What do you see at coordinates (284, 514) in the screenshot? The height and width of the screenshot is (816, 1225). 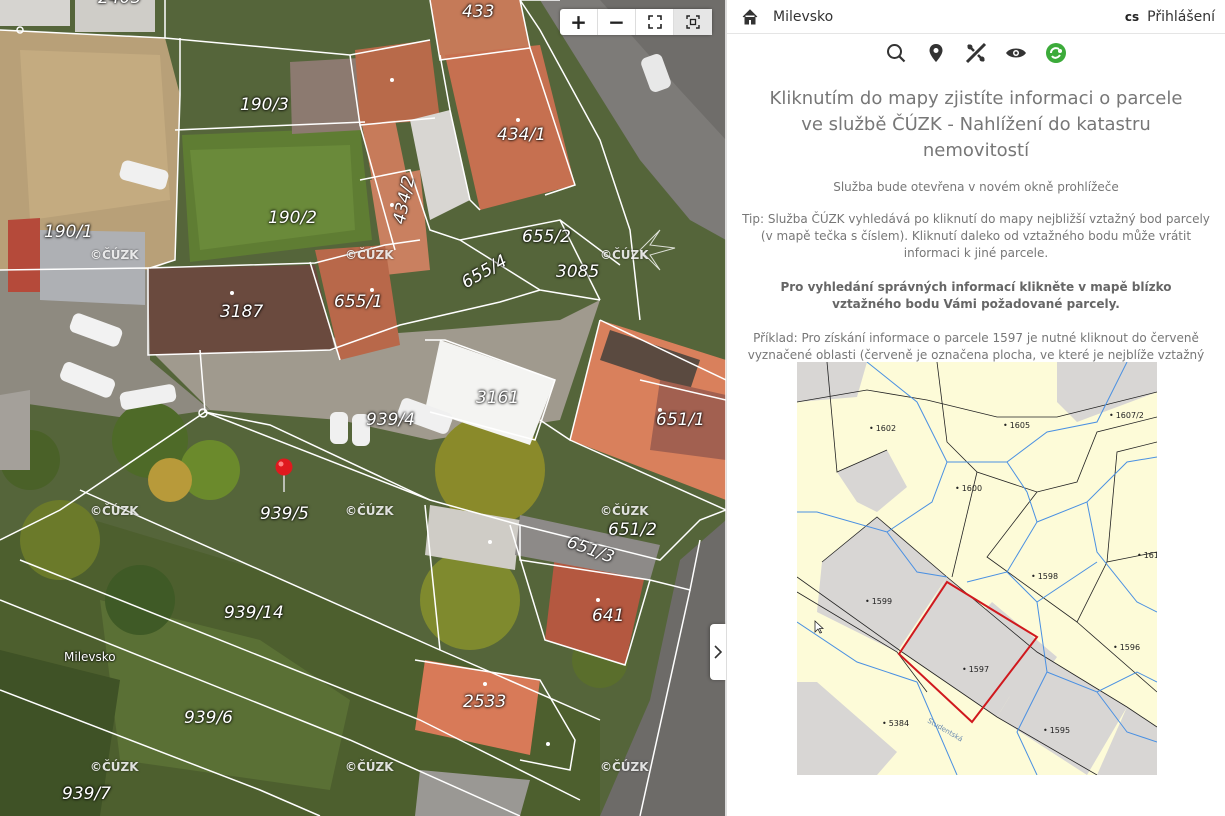 I see `parcel-label: 939/5` at bounding box center [284, 514].